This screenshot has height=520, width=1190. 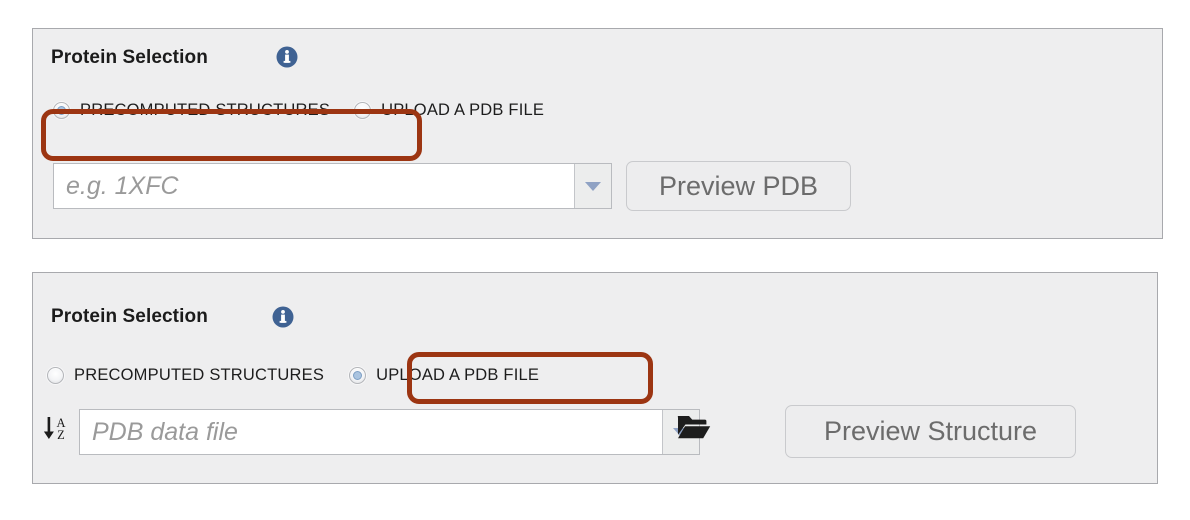 I want to click on pdb-file-combobox: PDB data file, so click(x=389, y=432).